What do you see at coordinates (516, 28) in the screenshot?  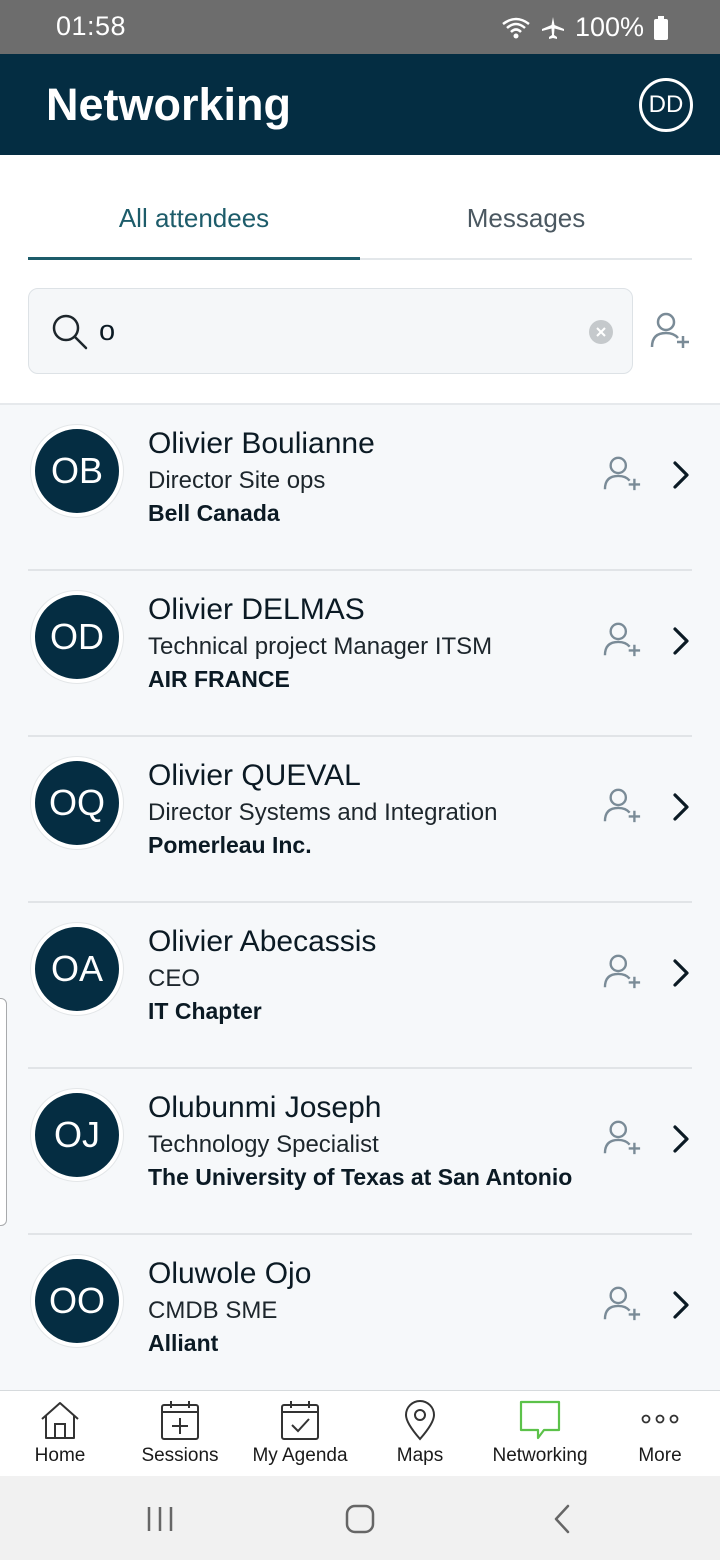 I see `wifi-icon` at bounding box center [516, 28].